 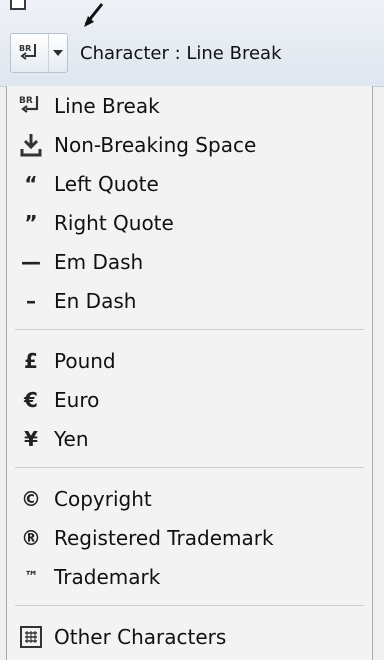 I want to click on menu-item-label: Em Dash, so click(x=99, y=261).